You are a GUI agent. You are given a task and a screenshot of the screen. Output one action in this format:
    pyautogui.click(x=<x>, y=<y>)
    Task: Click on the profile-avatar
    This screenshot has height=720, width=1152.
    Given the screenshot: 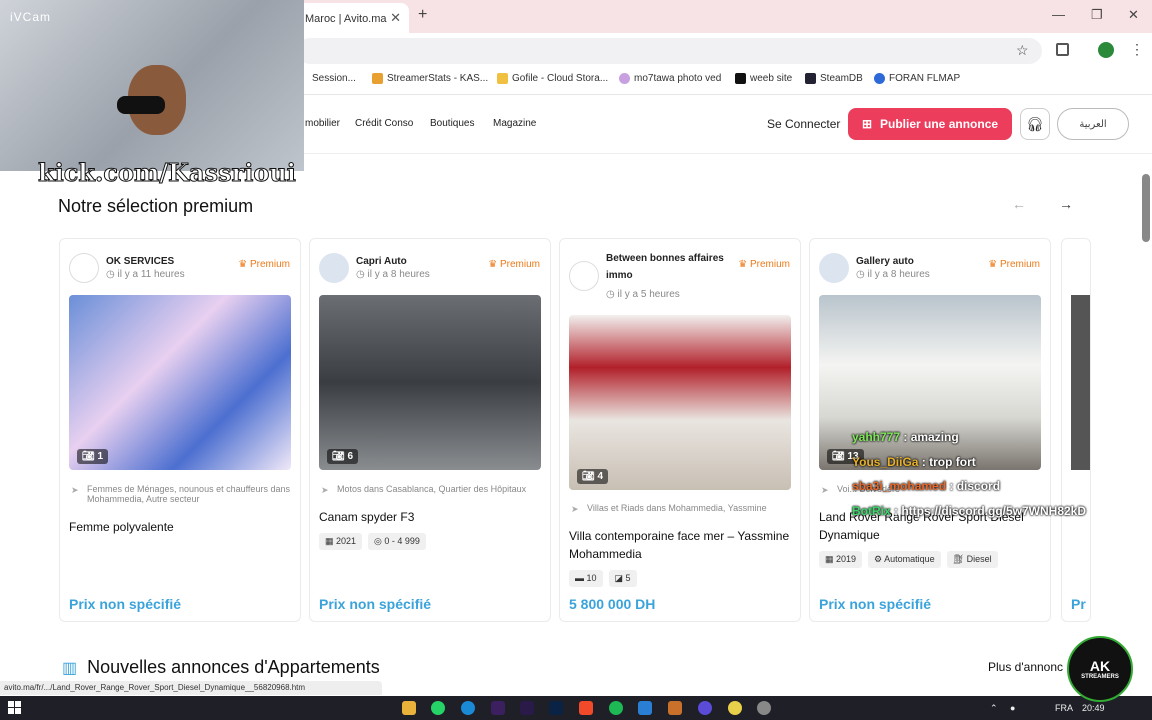 What is the action you would take?
    pyautogui.click(x=1106, y=50)
    